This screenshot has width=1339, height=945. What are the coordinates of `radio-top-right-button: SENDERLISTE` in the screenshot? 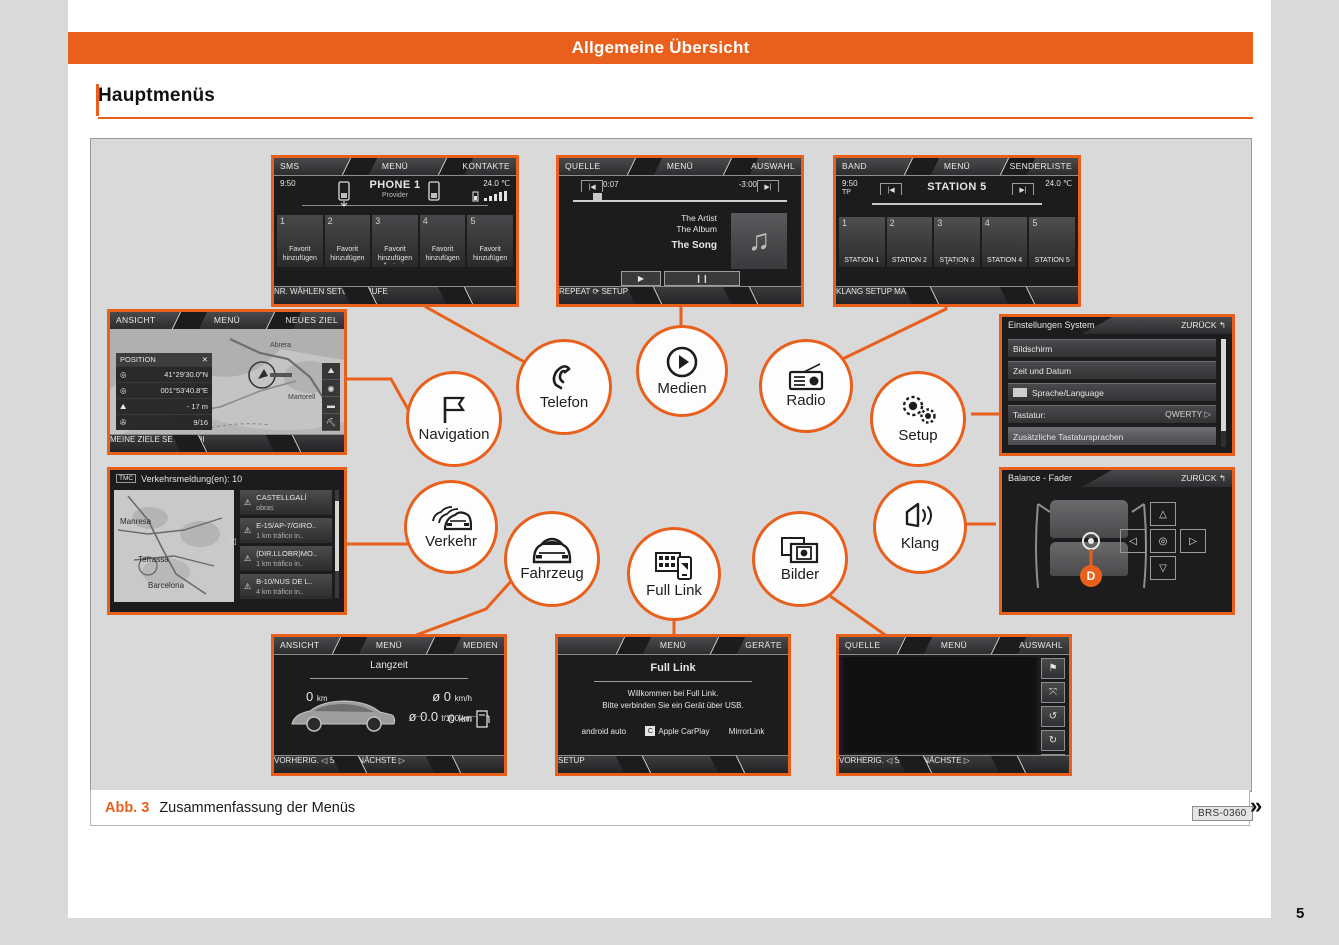 It's located at (1041, 166).